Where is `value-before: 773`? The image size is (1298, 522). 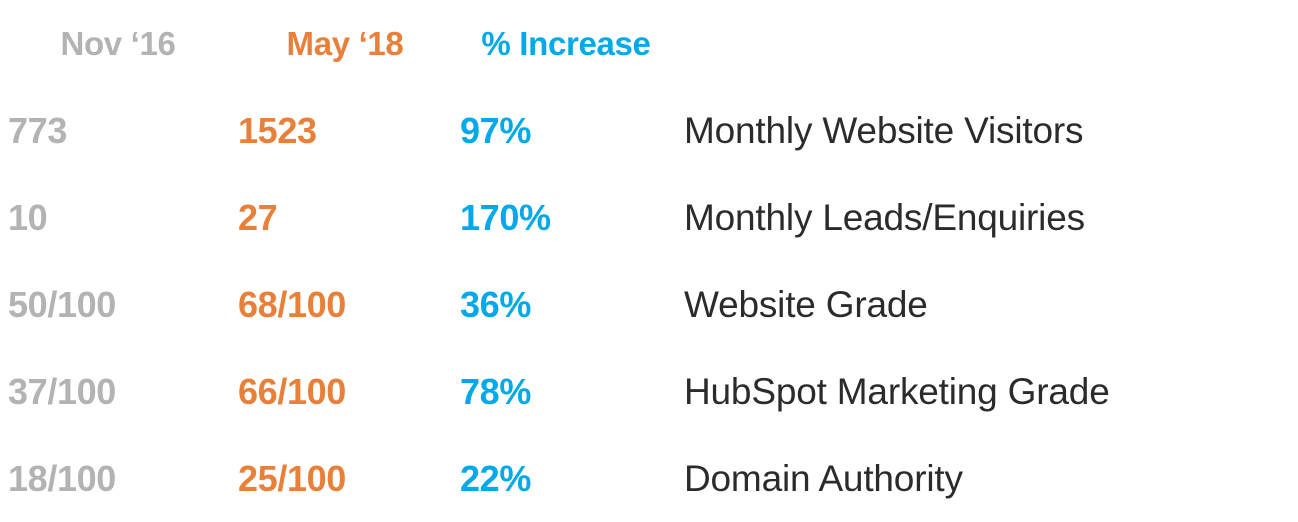 value-before: 773 is located at coordinates (37, 130).